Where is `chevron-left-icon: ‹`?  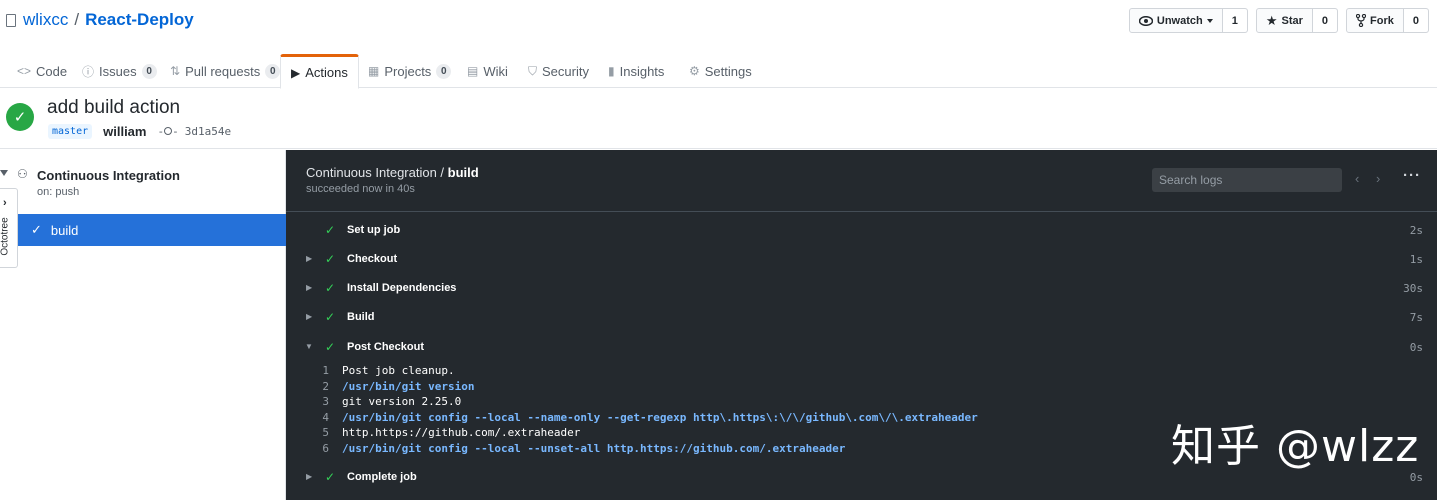 chevron-left-icon: ‹ is located at coordinates (1357, 178).